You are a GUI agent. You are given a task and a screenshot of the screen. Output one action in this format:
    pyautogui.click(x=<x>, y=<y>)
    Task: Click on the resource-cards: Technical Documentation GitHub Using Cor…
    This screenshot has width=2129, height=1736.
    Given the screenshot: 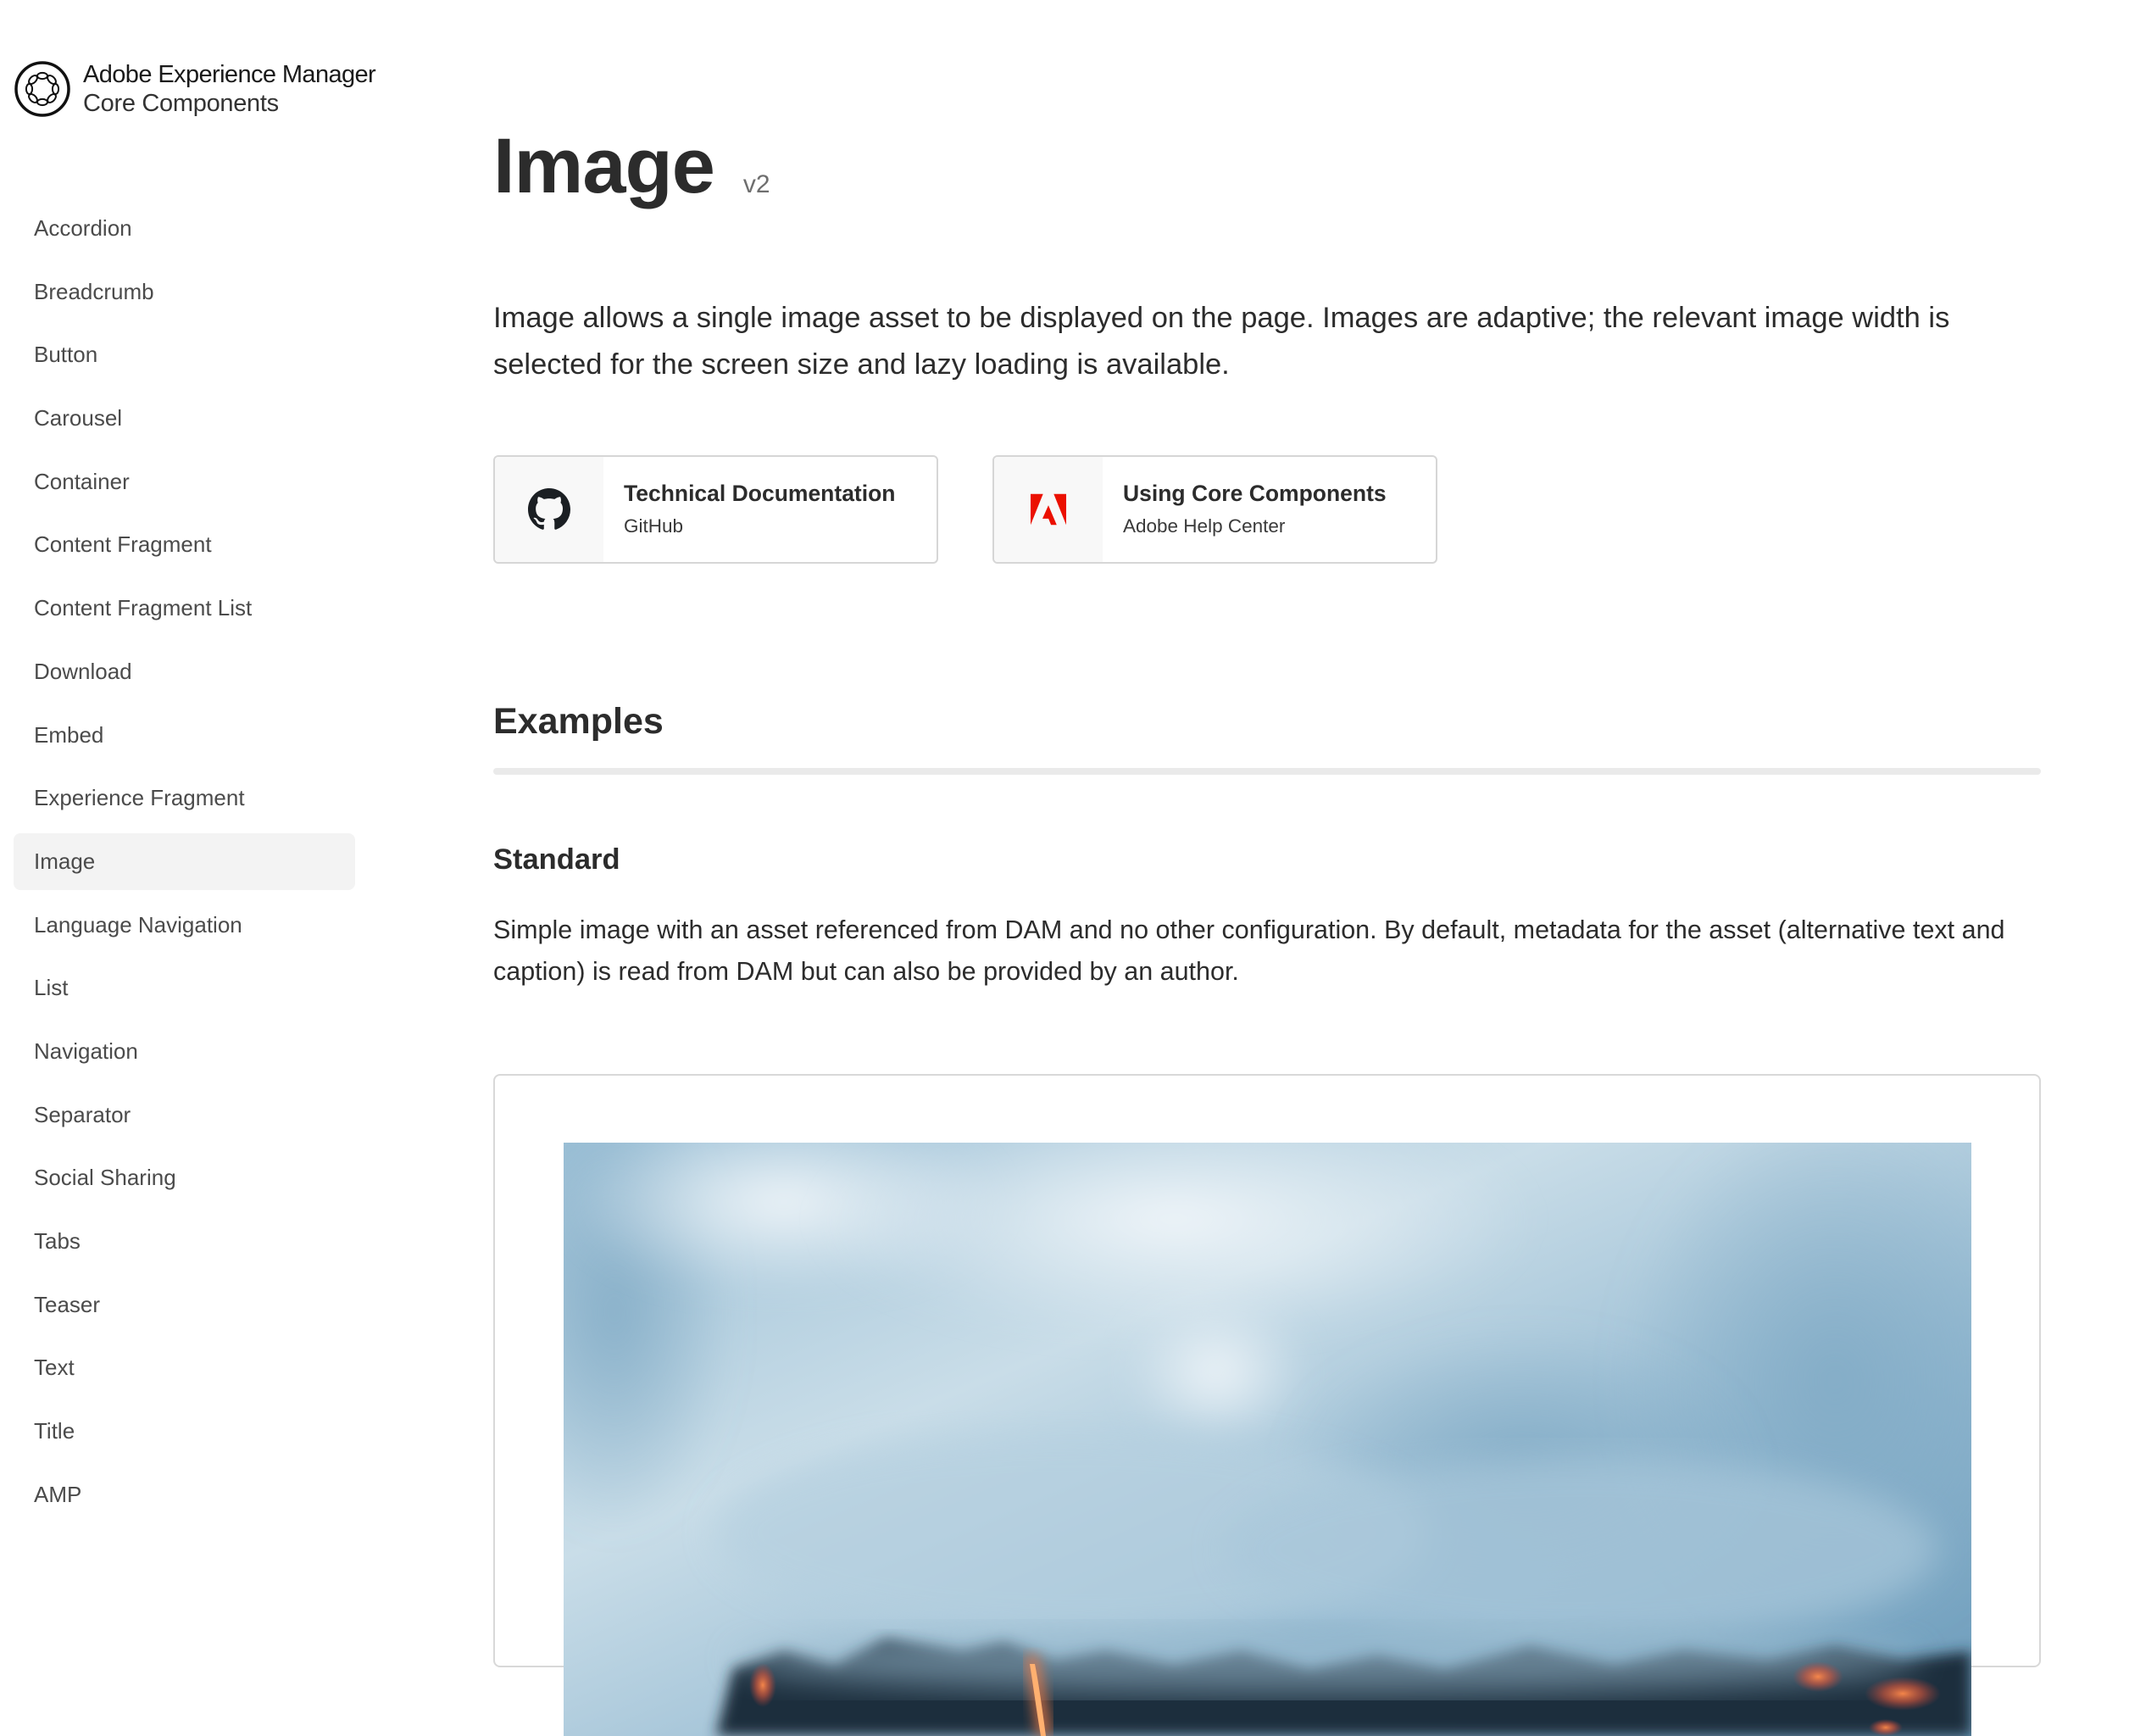 What is the action you would take?
    pyautogui.click(x=965, y=509)
    